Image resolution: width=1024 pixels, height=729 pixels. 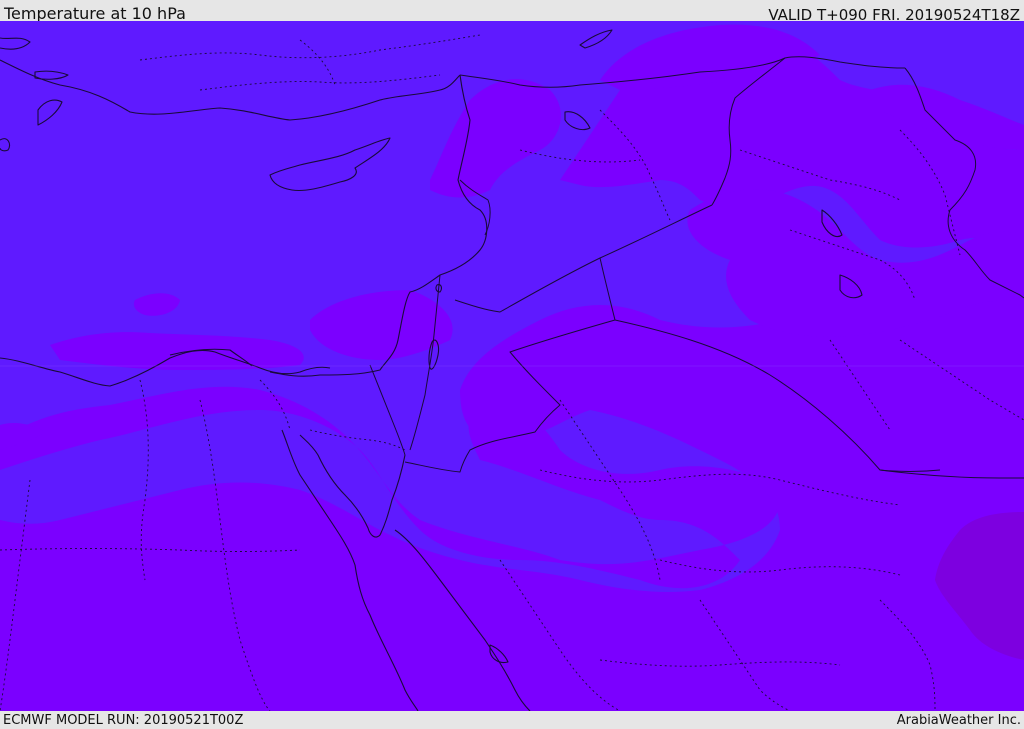 I want to click on model-run-label: ECMWF MODEL RUN: 20190521T00Z, so click(x=123, y=720).